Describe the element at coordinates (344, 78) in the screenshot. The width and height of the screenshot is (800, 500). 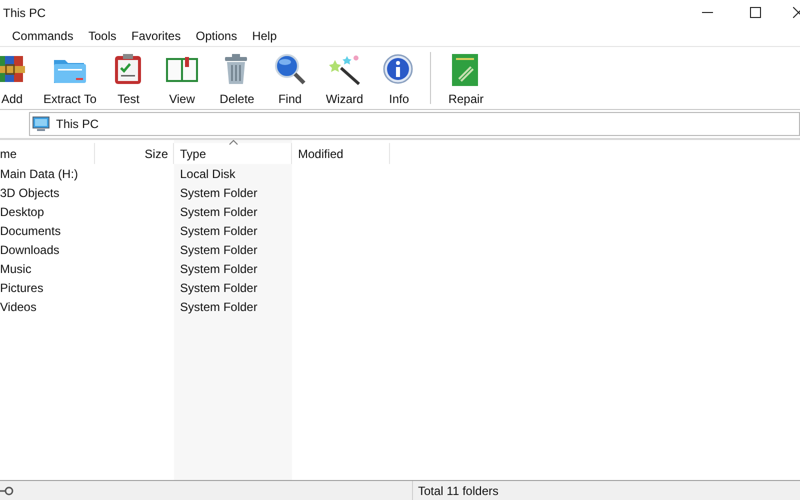
I see `wizard-button: Wizard` at that location.